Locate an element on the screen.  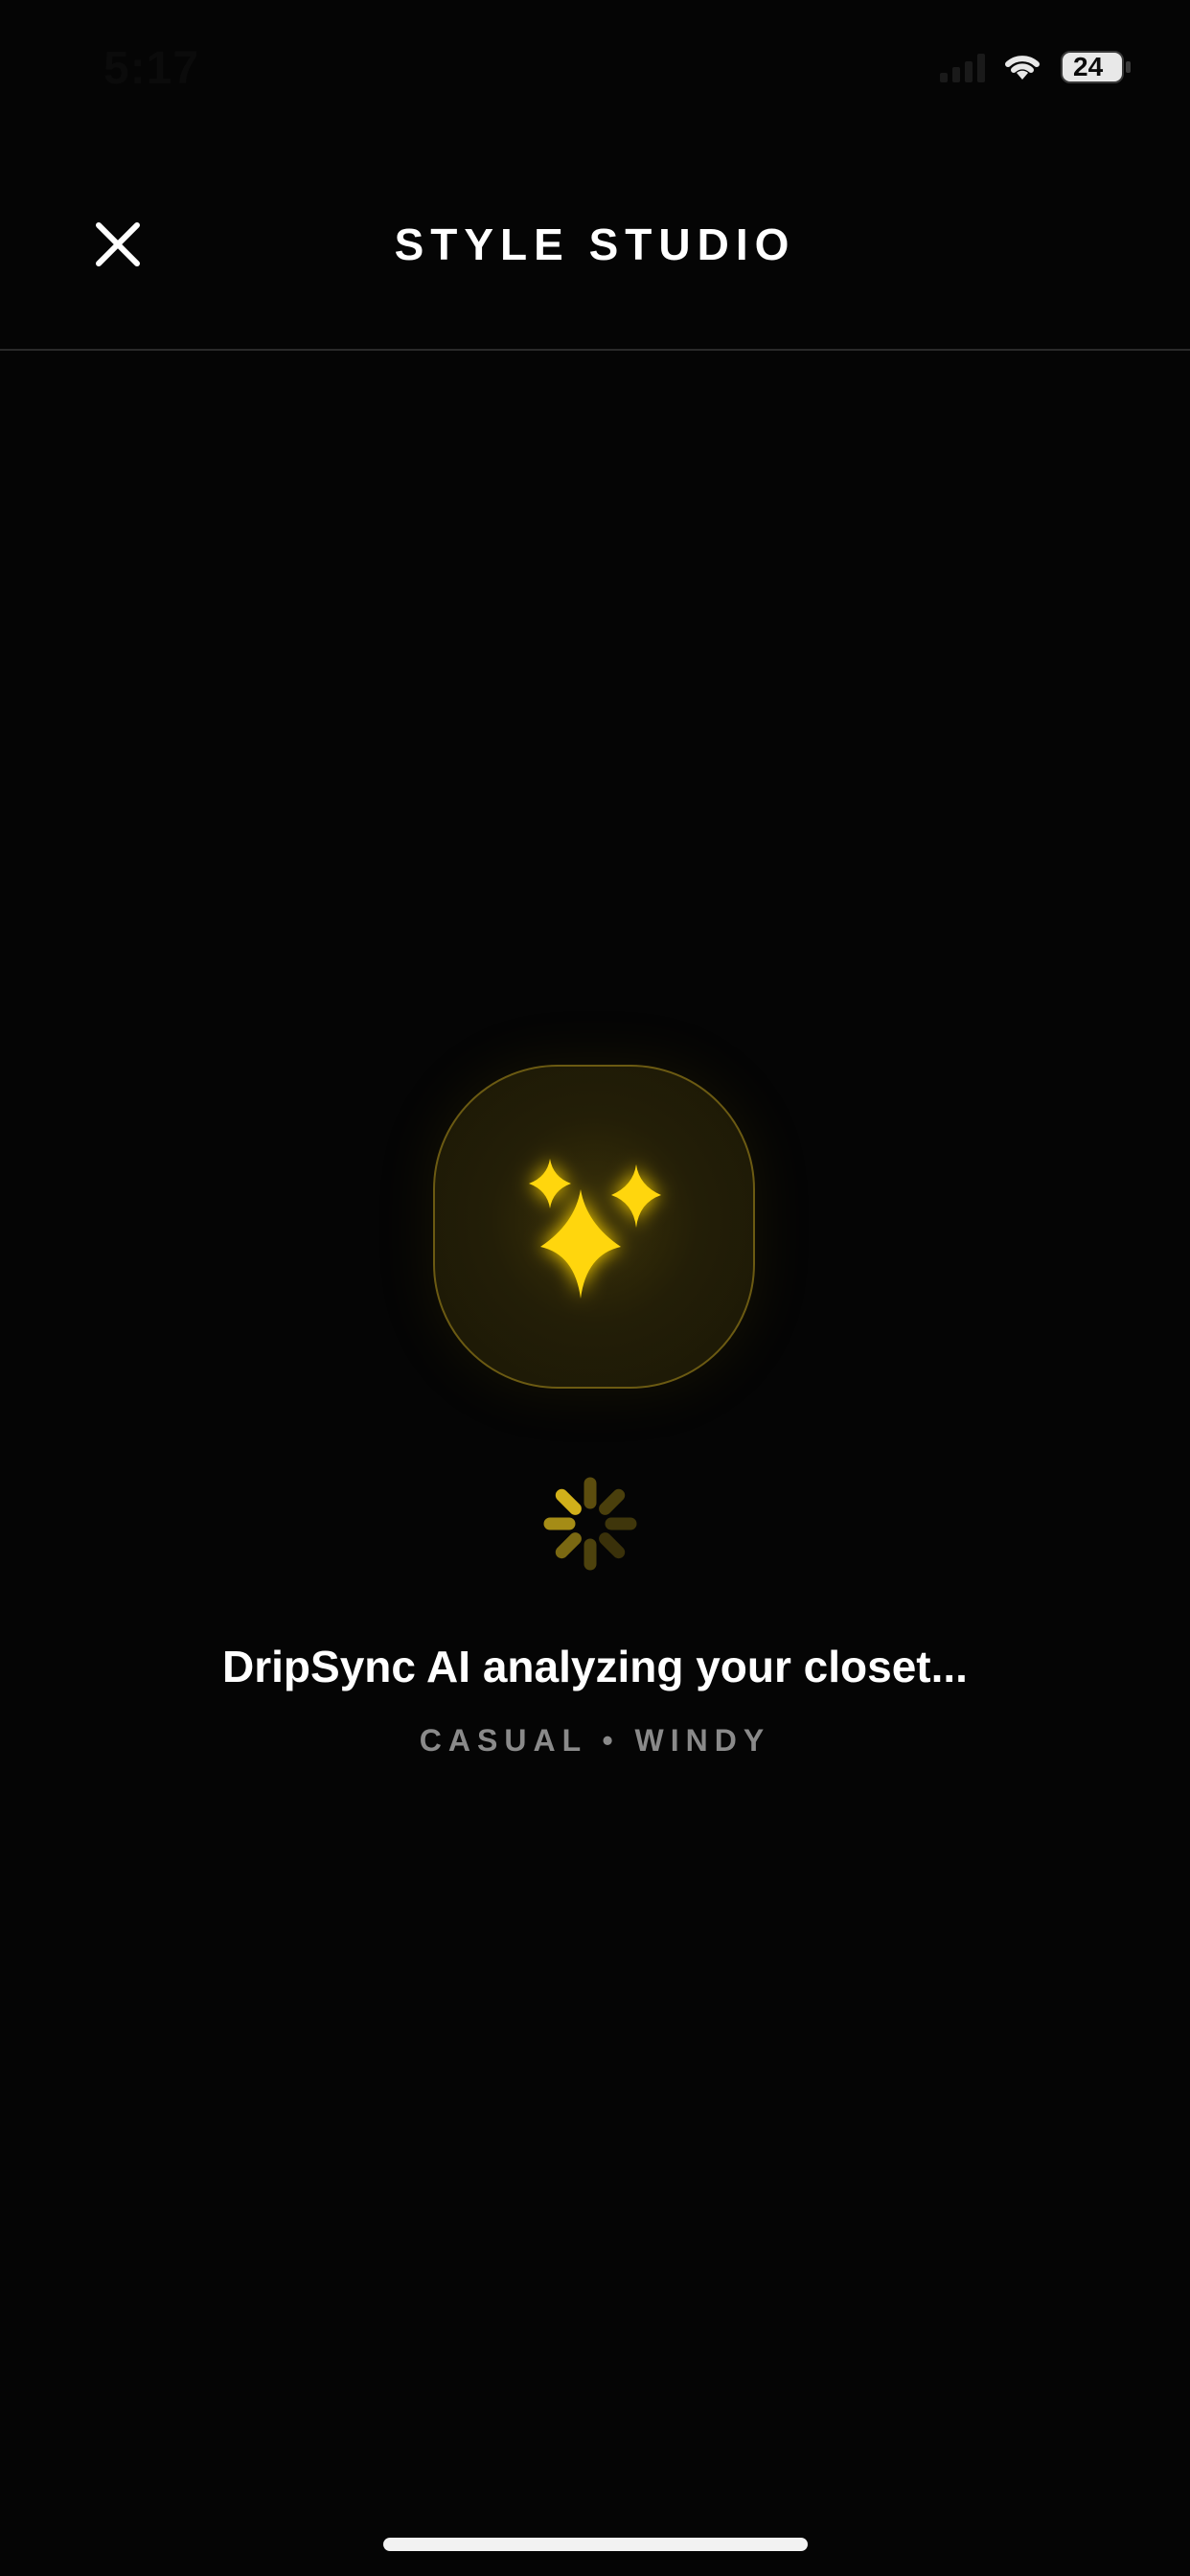
sparkles-icon is located at coordinates (595, 1229).